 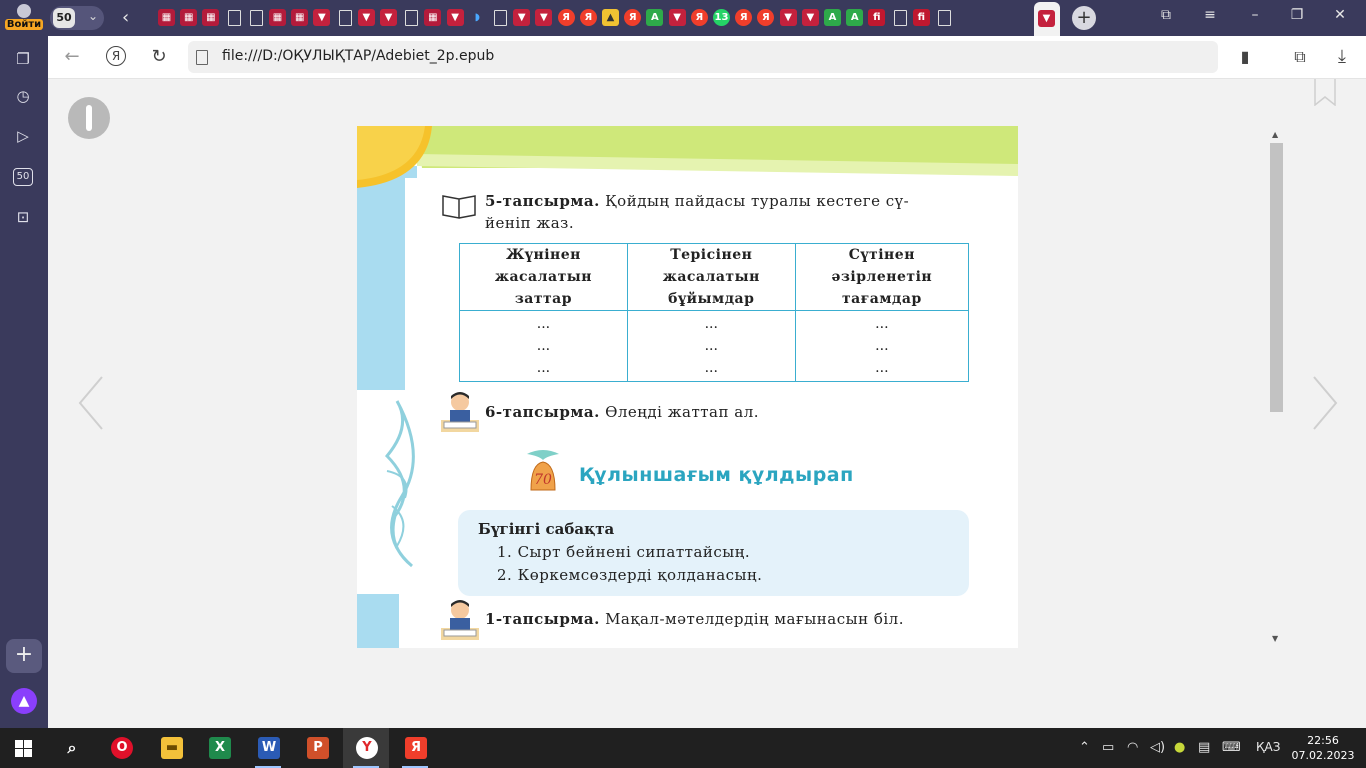 What do you see at coordinates (1132, 747) in the screenshot?
I see `wifi-icon: ◠` at bounding box center [1132, 747].